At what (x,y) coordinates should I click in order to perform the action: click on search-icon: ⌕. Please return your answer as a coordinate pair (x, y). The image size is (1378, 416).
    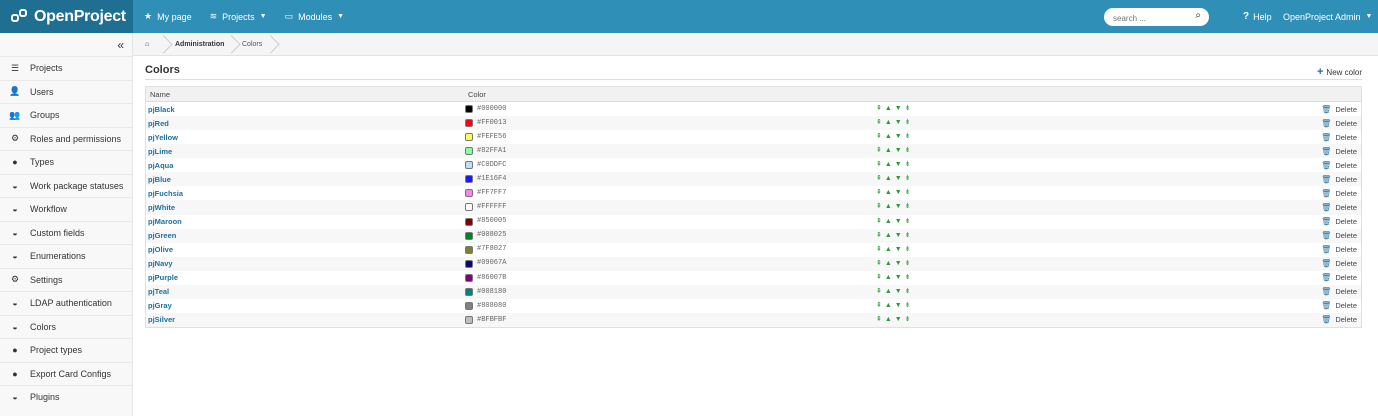
    Looking at the image, I should click on (1198, 15).